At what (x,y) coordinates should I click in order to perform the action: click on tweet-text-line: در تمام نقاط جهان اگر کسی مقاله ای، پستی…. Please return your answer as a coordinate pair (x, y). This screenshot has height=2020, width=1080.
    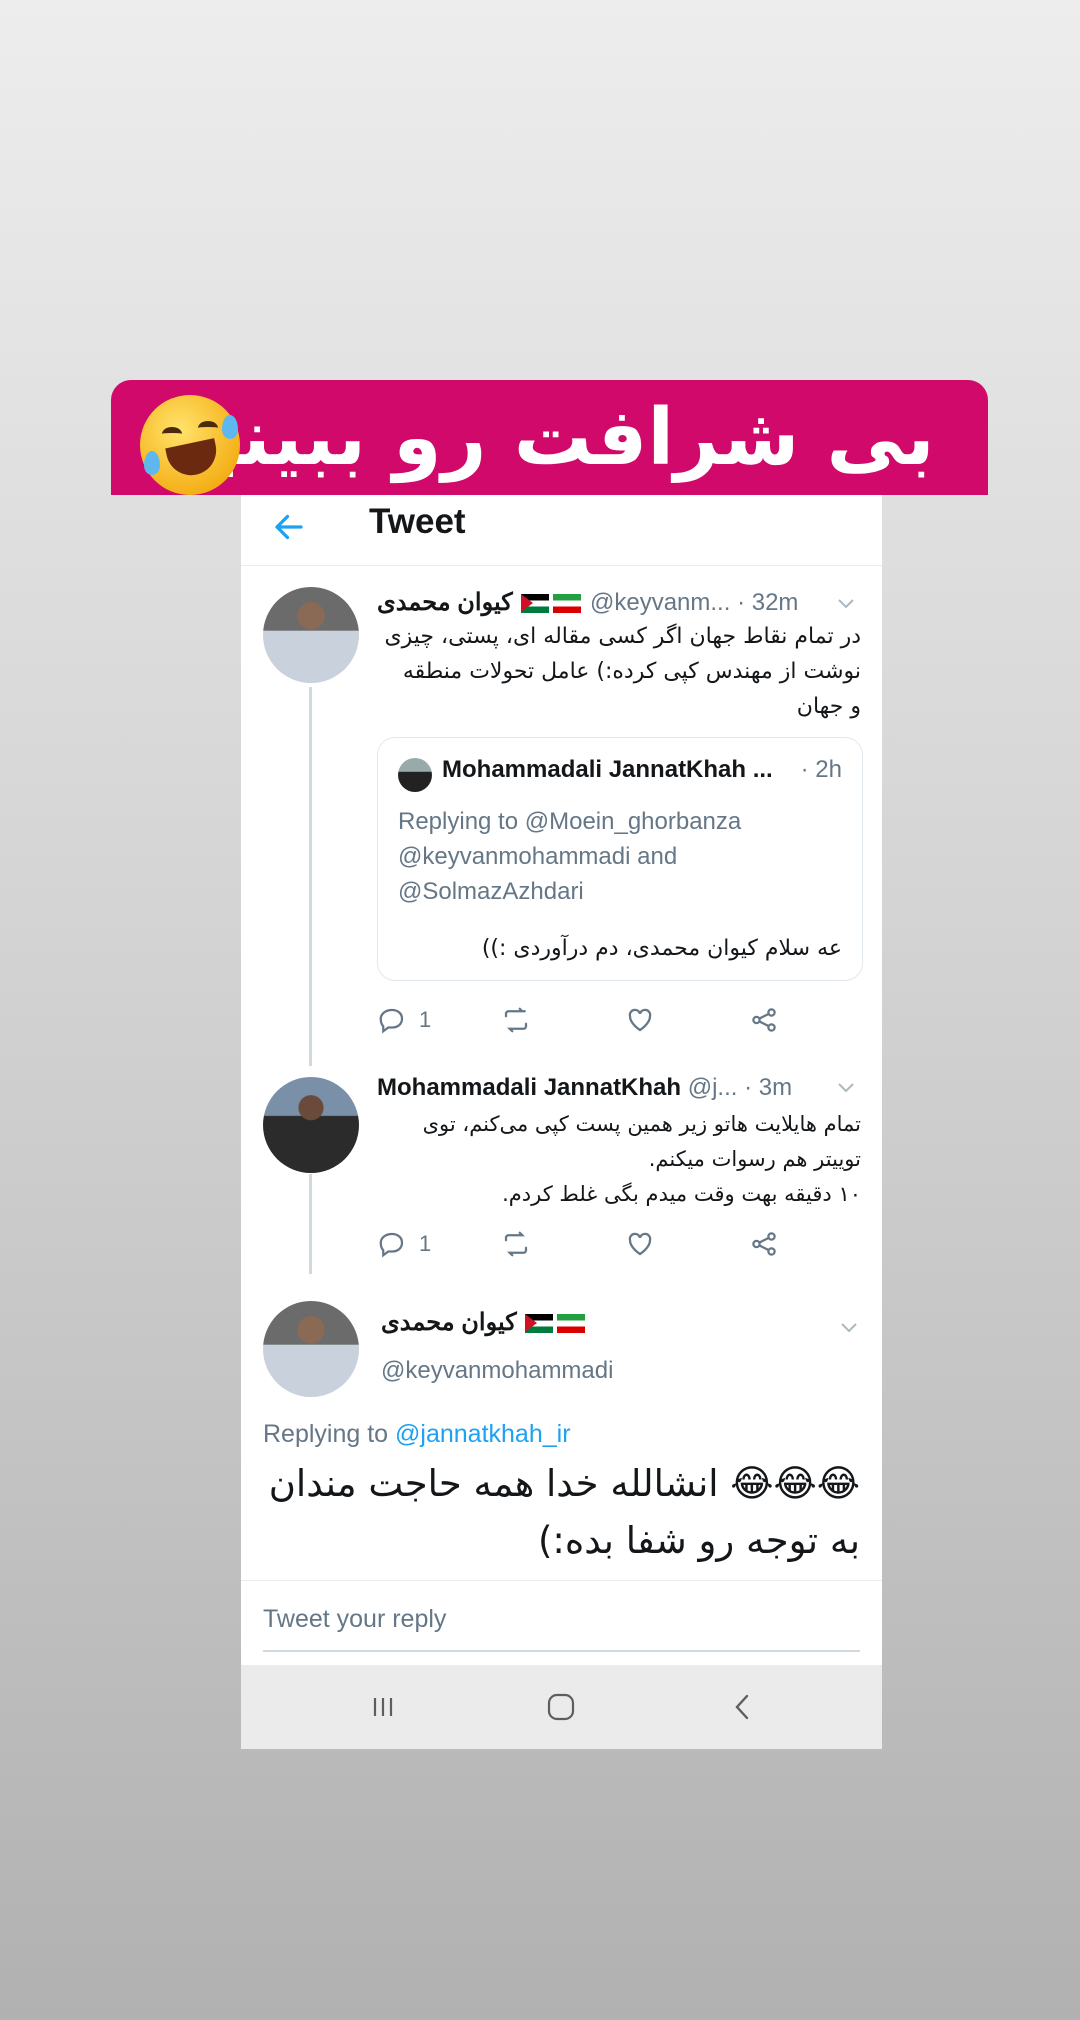
    Looking at the image, I should click on (622, 636).